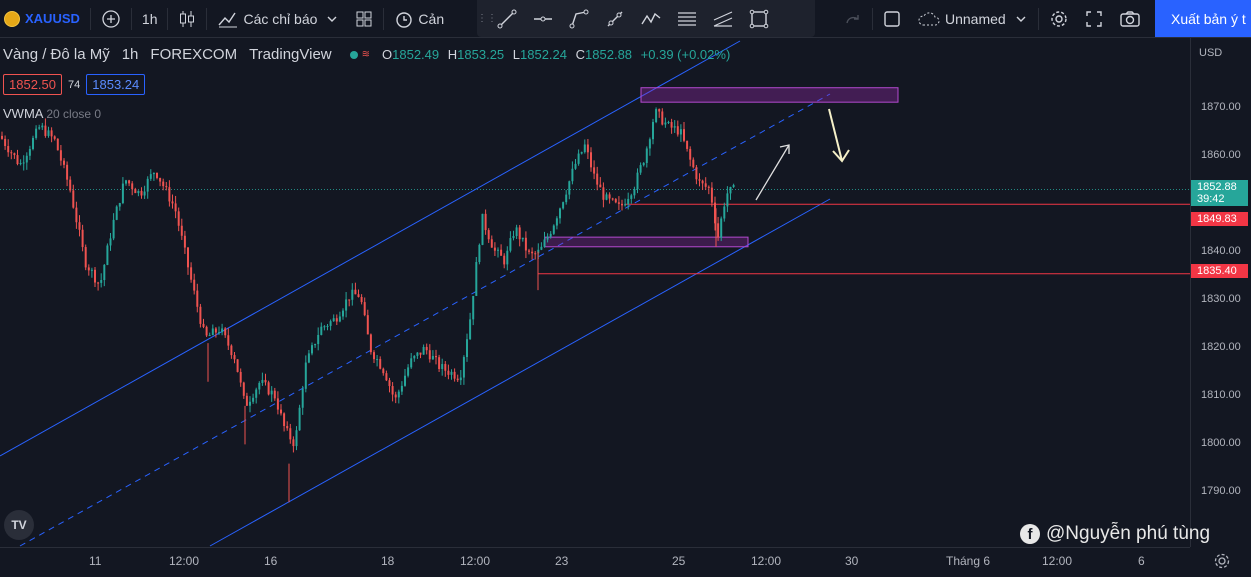 The width and height of the screenshot is (1251, 577). I want to click on publish-idea-button: Xuất bản ý t, so click(1203, 18).